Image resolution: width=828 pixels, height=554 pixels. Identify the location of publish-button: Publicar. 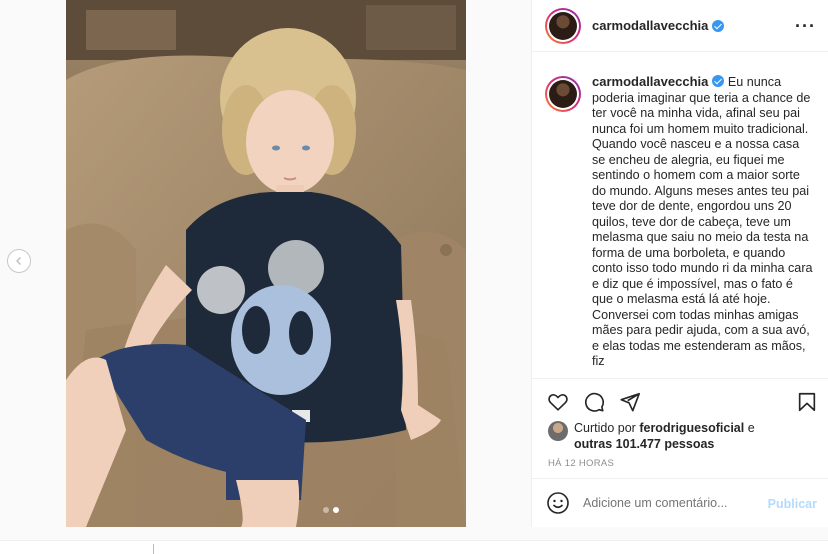
(792, 504).